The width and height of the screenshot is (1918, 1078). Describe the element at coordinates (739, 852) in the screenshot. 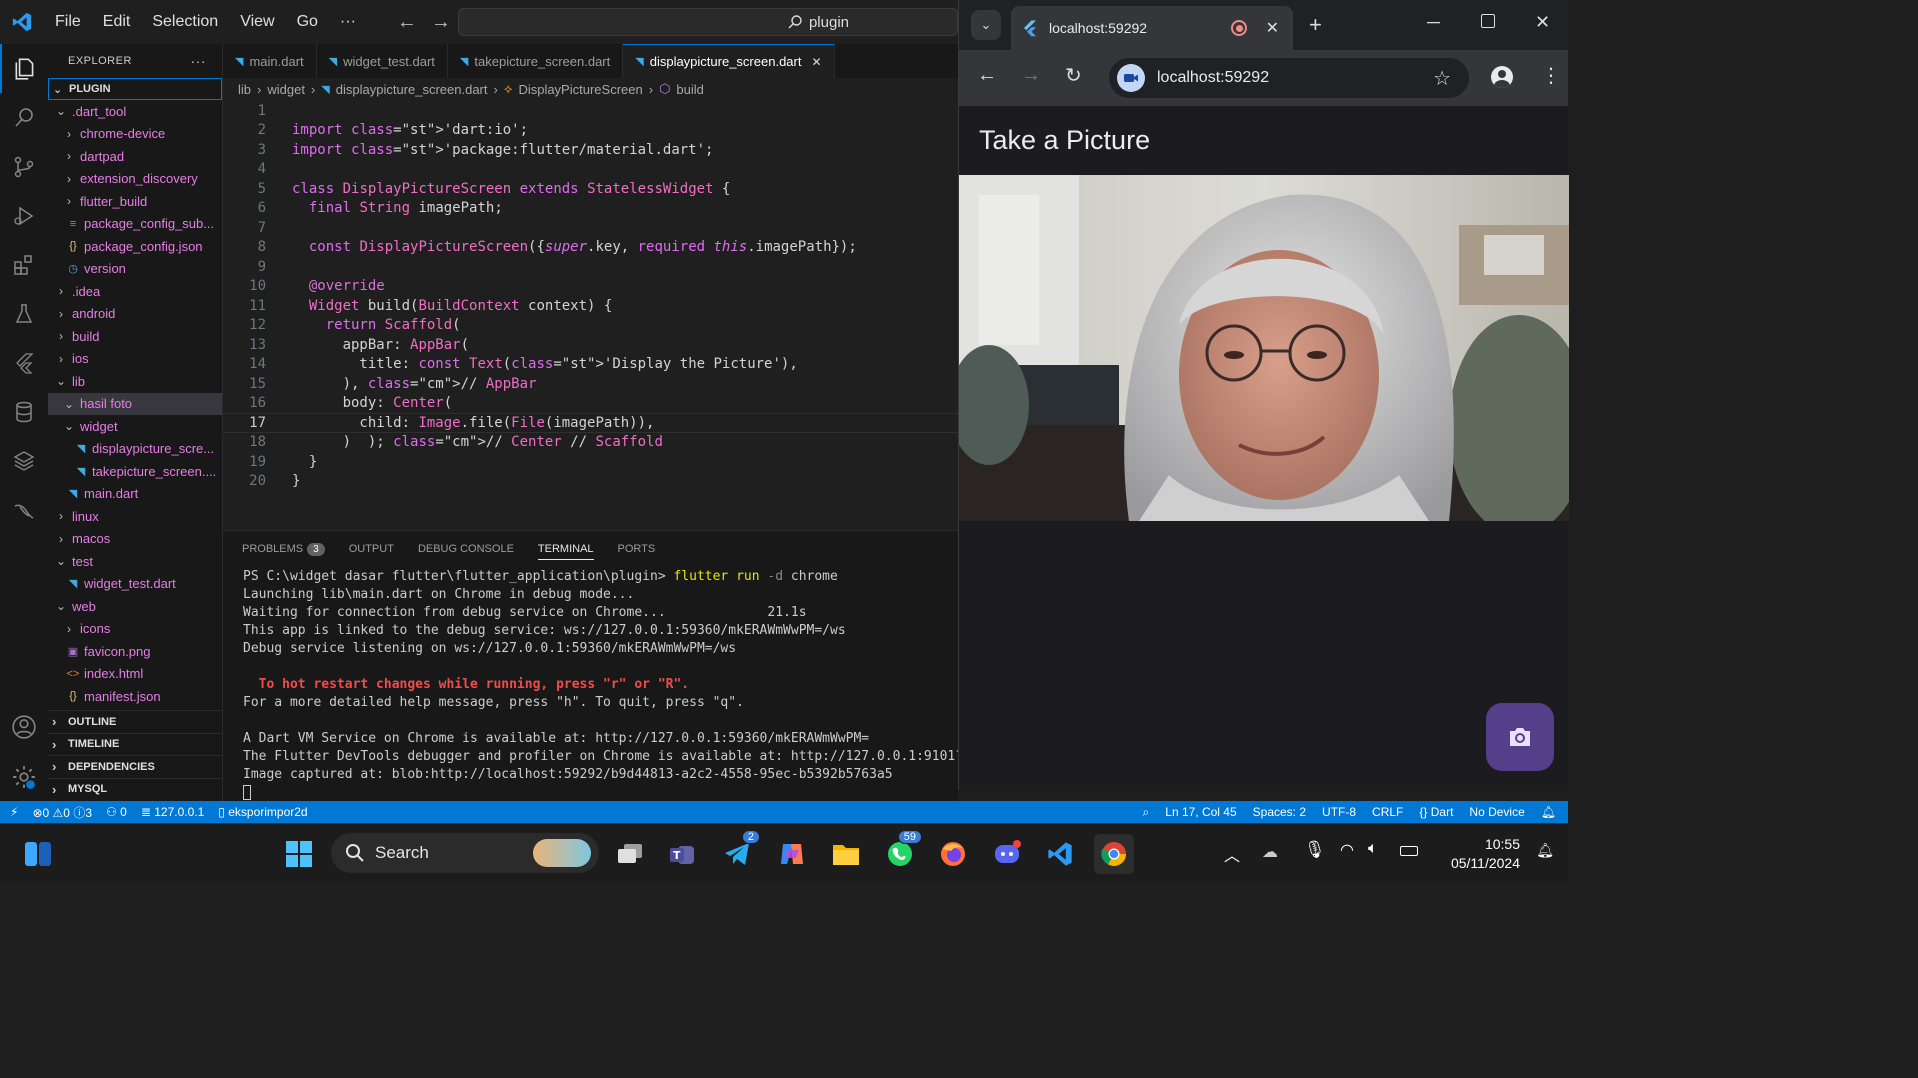

I see `telegram-icon: 2` at that location.